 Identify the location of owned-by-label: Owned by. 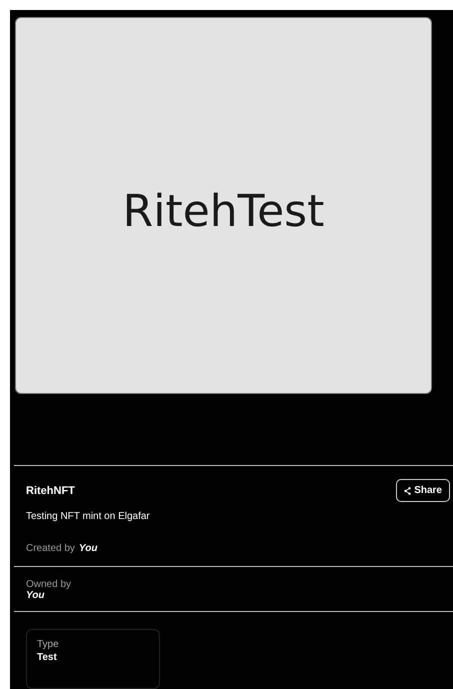
(49, 584).